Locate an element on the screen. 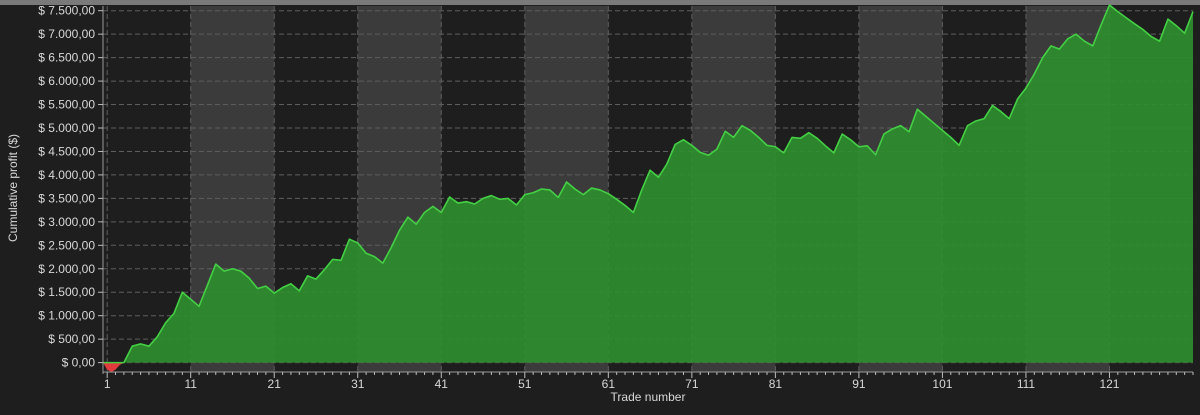 The height and width of the screenshot is (415, 1200). y-tick-label: $ 1.000,00 is located at coordinates (66, 316).